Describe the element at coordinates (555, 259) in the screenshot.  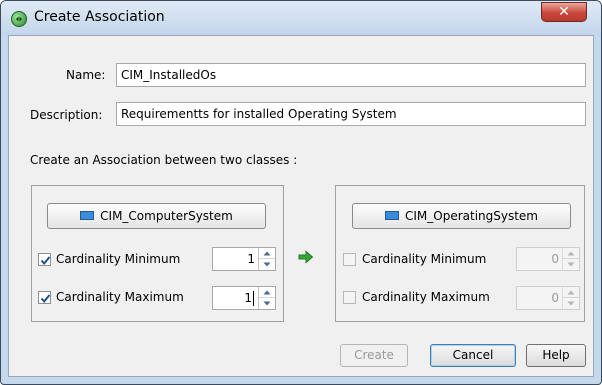
I see `target-card-min-value: 0` at that location.